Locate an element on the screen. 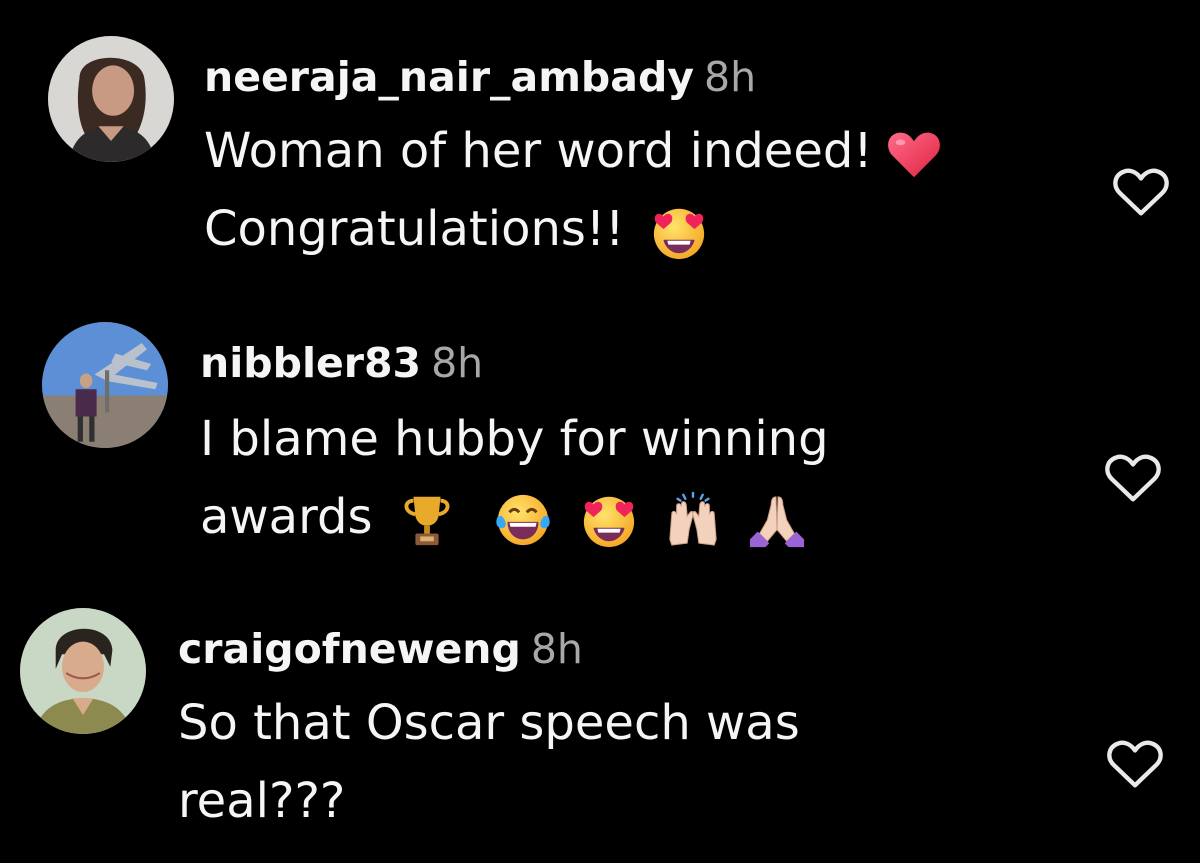 The image size is (1200, 863). comment-text-line: So that Oscar speech was is located at coordinates (489, 723).